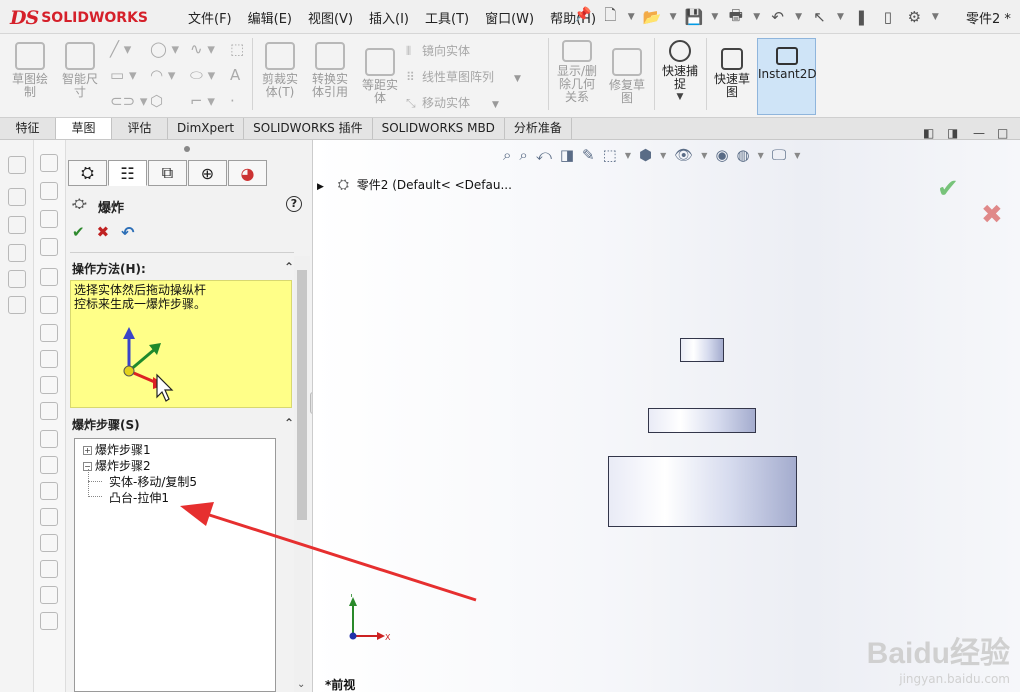 Image resolution: width=1020 pixels, height=692 pixels. I want to click on rebuild-icon: ❚, so click(861, 17).